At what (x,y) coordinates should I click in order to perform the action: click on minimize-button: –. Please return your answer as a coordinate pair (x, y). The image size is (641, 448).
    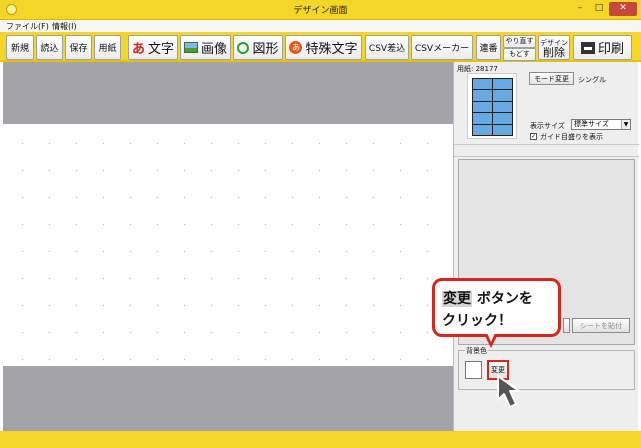
    Looking at the image, I should click on (580, 9).